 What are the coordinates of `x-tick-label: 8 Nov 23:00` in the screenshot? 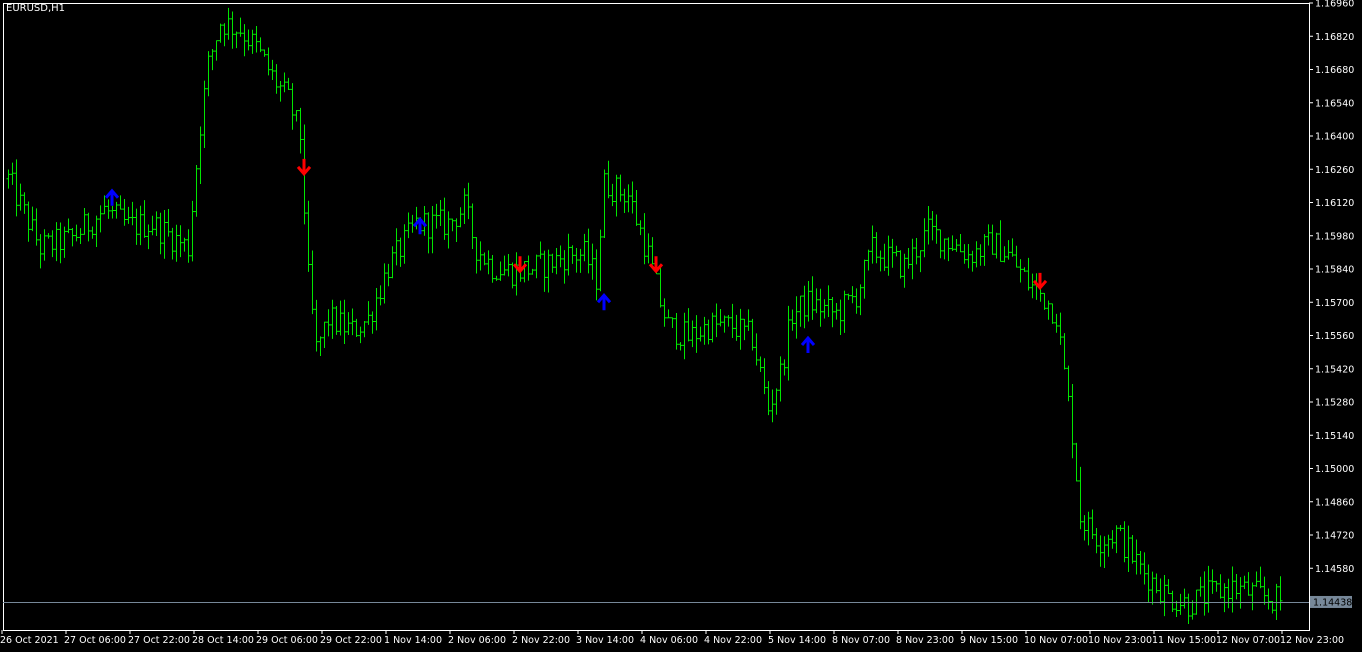 It's located at (925, 640).